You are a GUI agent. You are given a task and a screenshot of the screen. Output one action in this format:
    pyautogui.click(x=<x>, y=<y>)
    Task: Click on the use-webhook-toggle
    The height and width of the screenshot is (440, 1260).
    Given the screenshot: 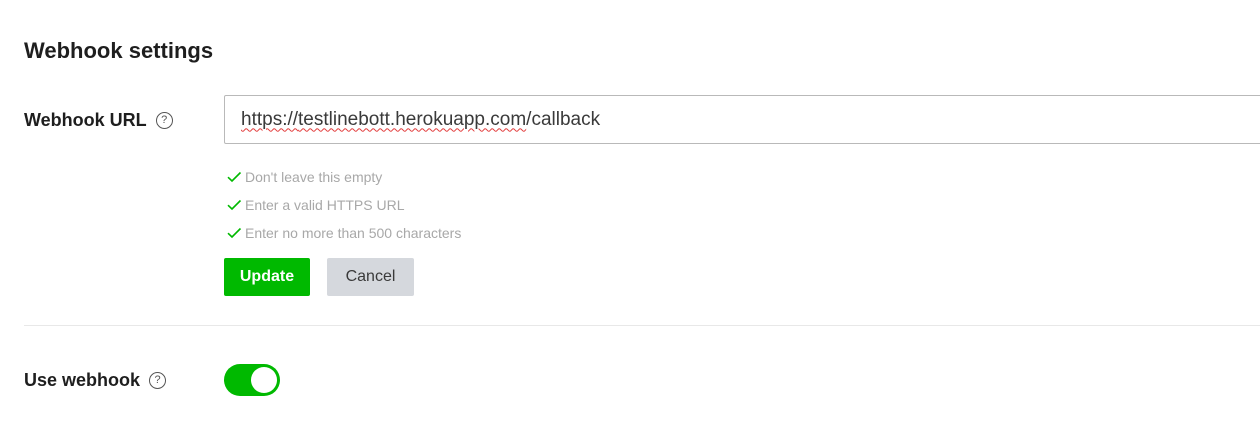 What is the action you would take?
    pyautogui.click(x=252, y=380)
    